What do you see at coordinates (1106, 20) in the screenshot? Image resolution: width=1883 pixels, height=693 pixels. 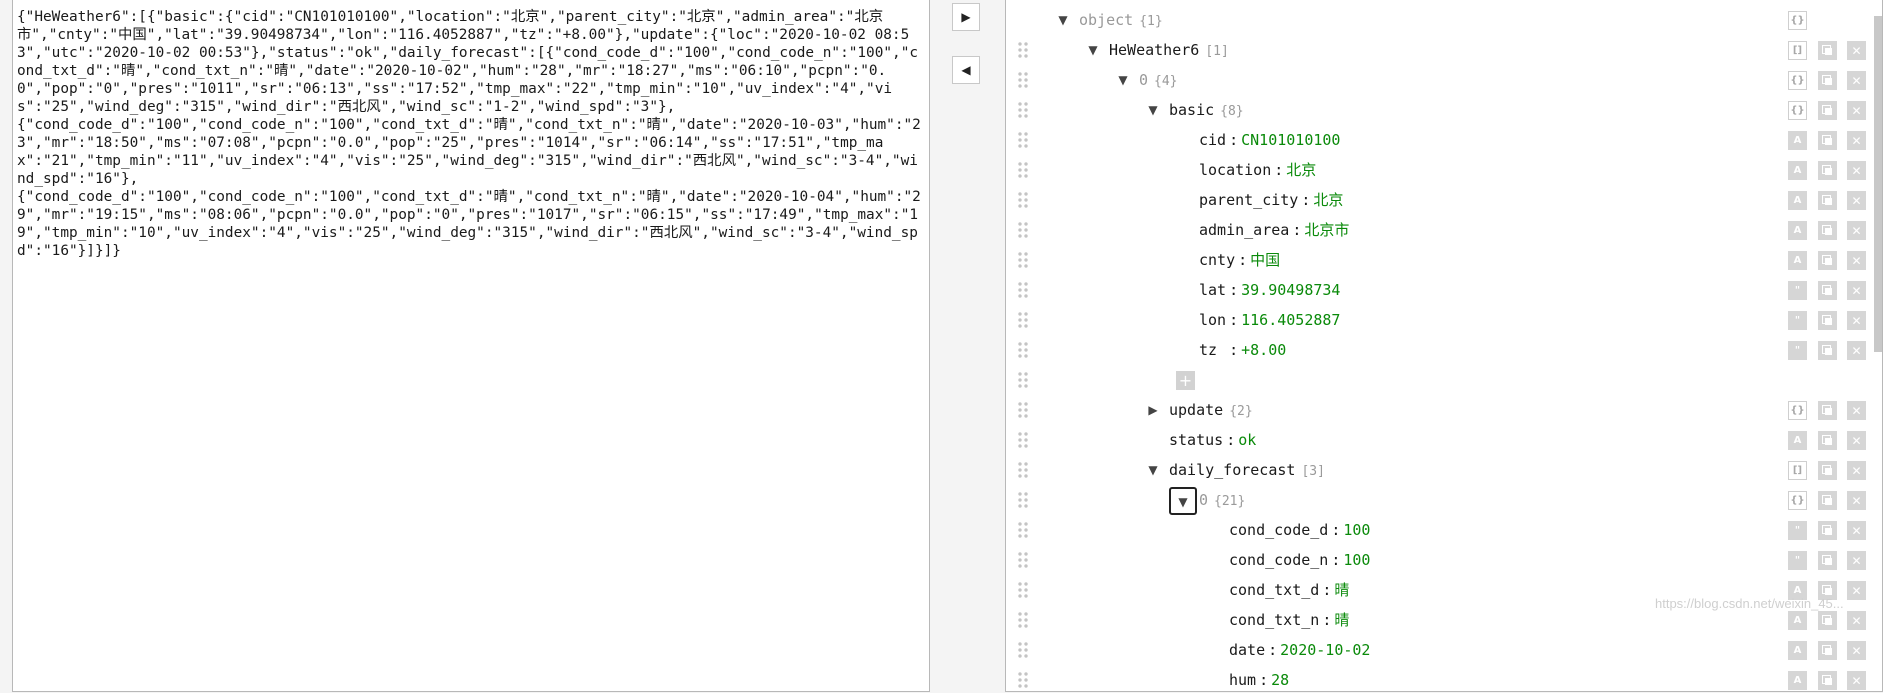 I see `field-key: object` at bounding box center [1106, 20].